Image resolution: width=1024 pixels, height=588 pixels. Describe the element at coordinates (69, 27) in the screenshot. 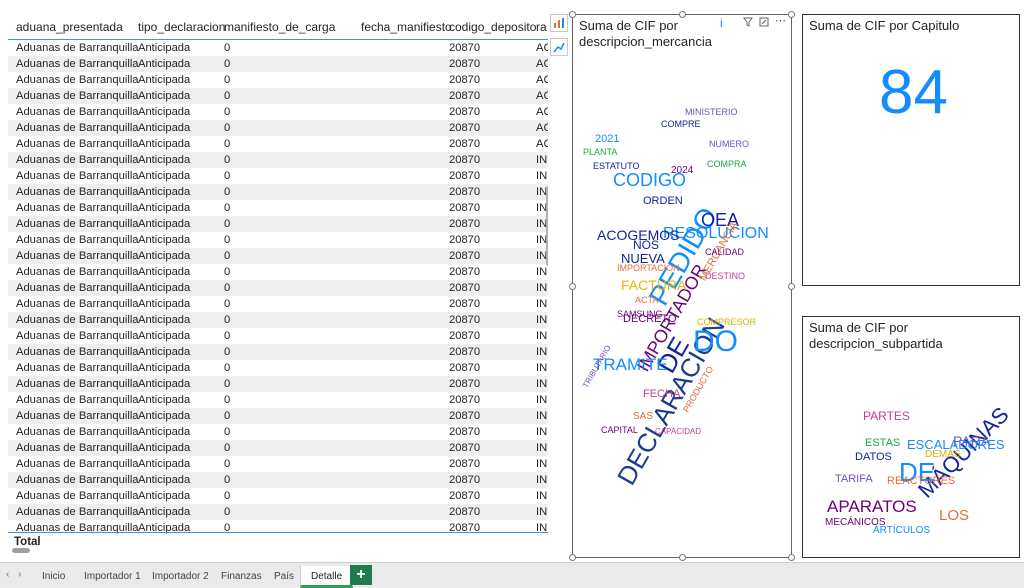

I see `col-aduana-presentada: aduana_presentada` at that location.